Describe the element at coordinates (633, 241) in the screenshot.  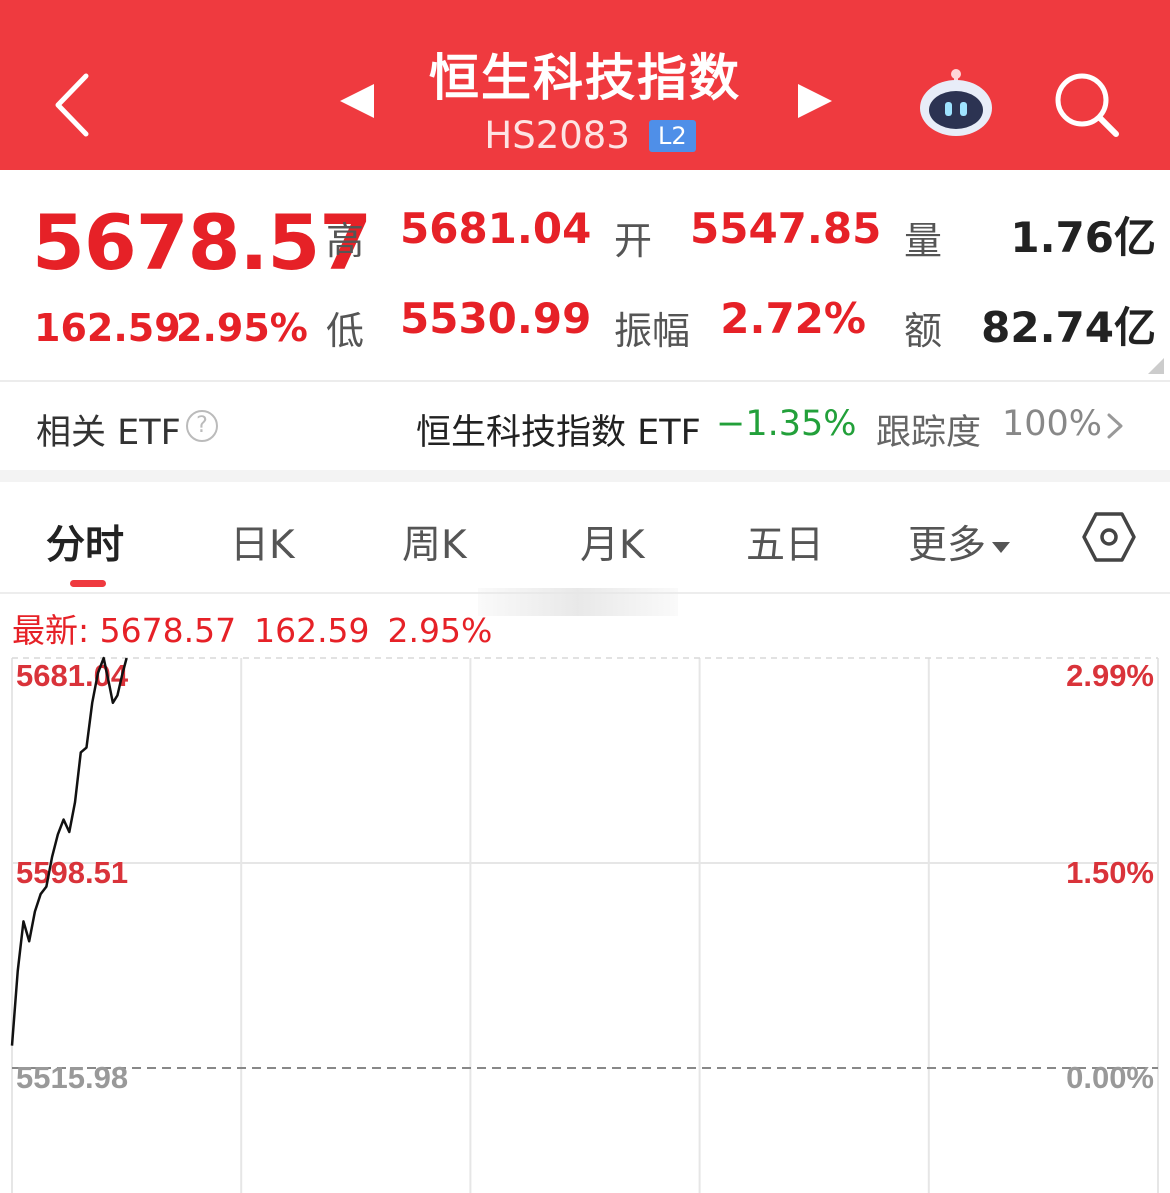
I see `open-label: 开` at that location.